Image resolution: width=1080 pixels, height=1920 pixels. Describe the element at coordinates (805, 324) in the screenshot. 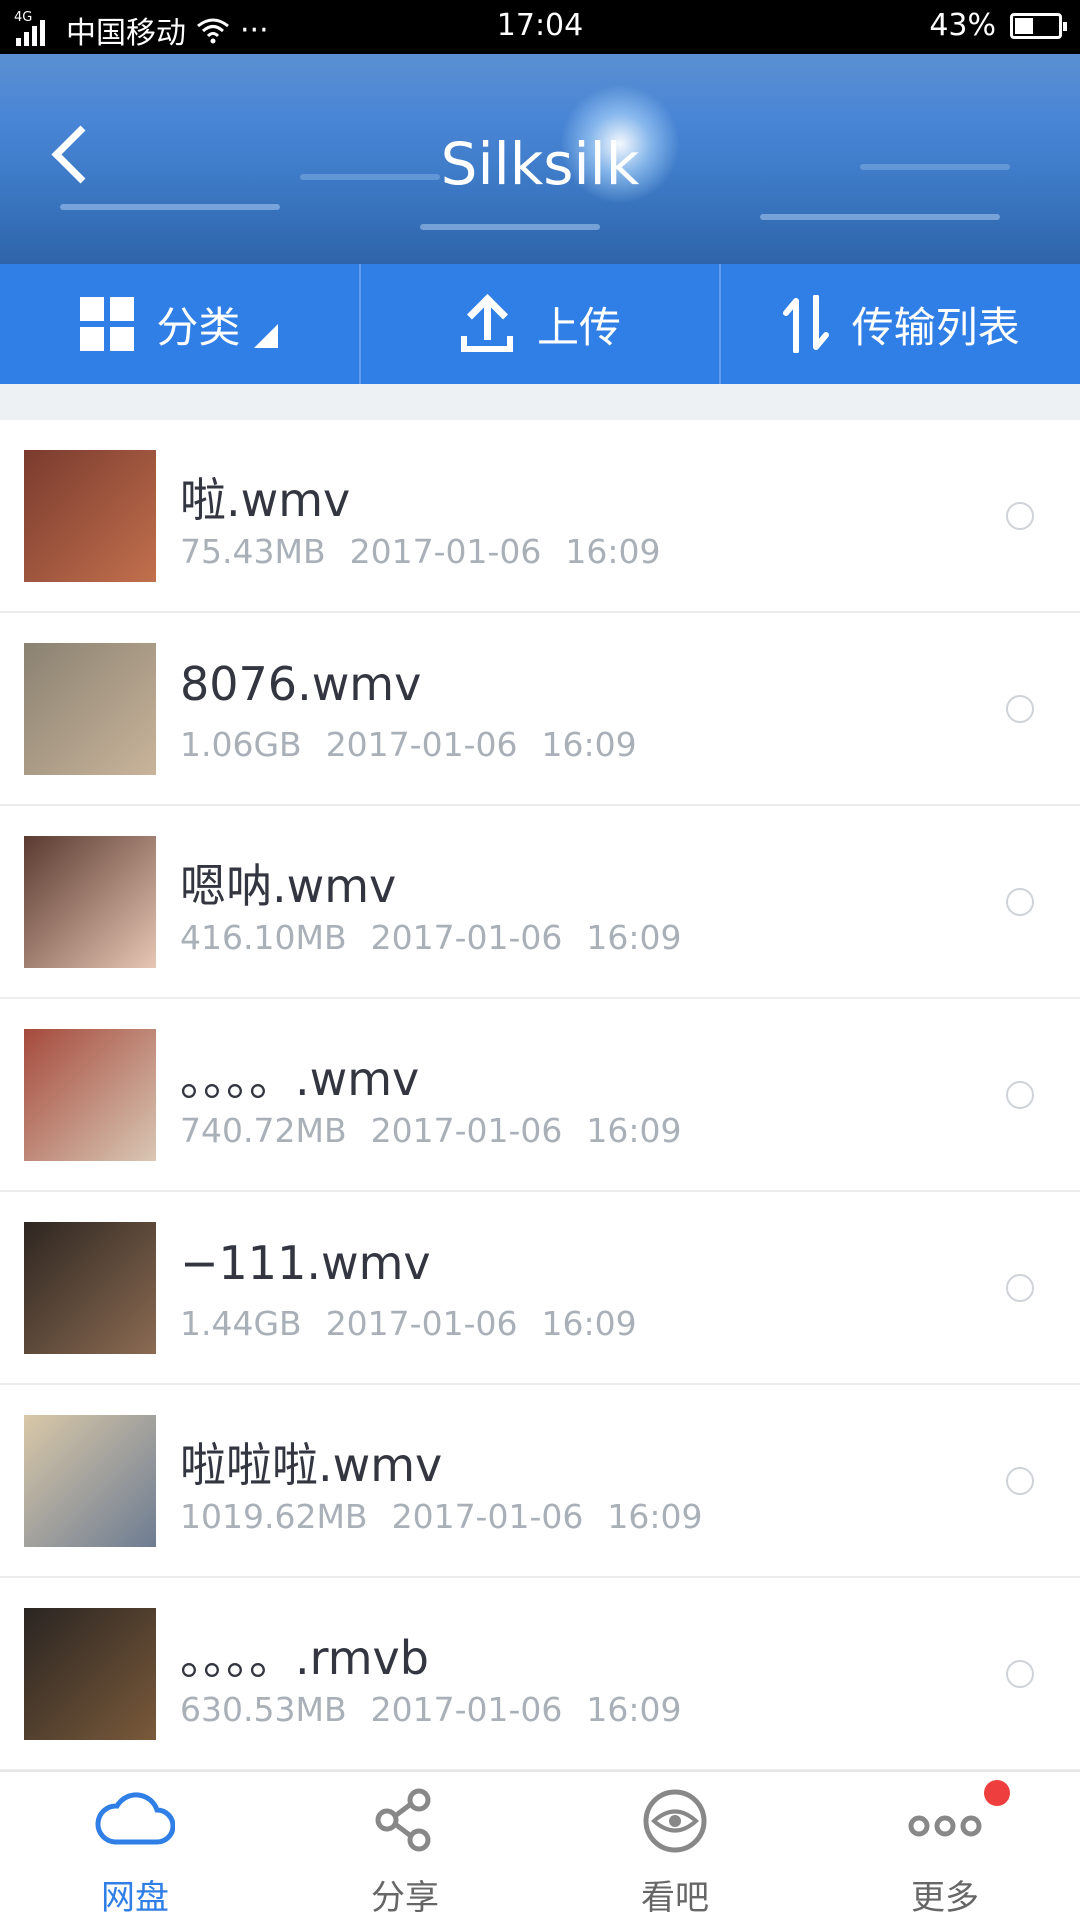

I see `transfer-arrows-icon` at that location.